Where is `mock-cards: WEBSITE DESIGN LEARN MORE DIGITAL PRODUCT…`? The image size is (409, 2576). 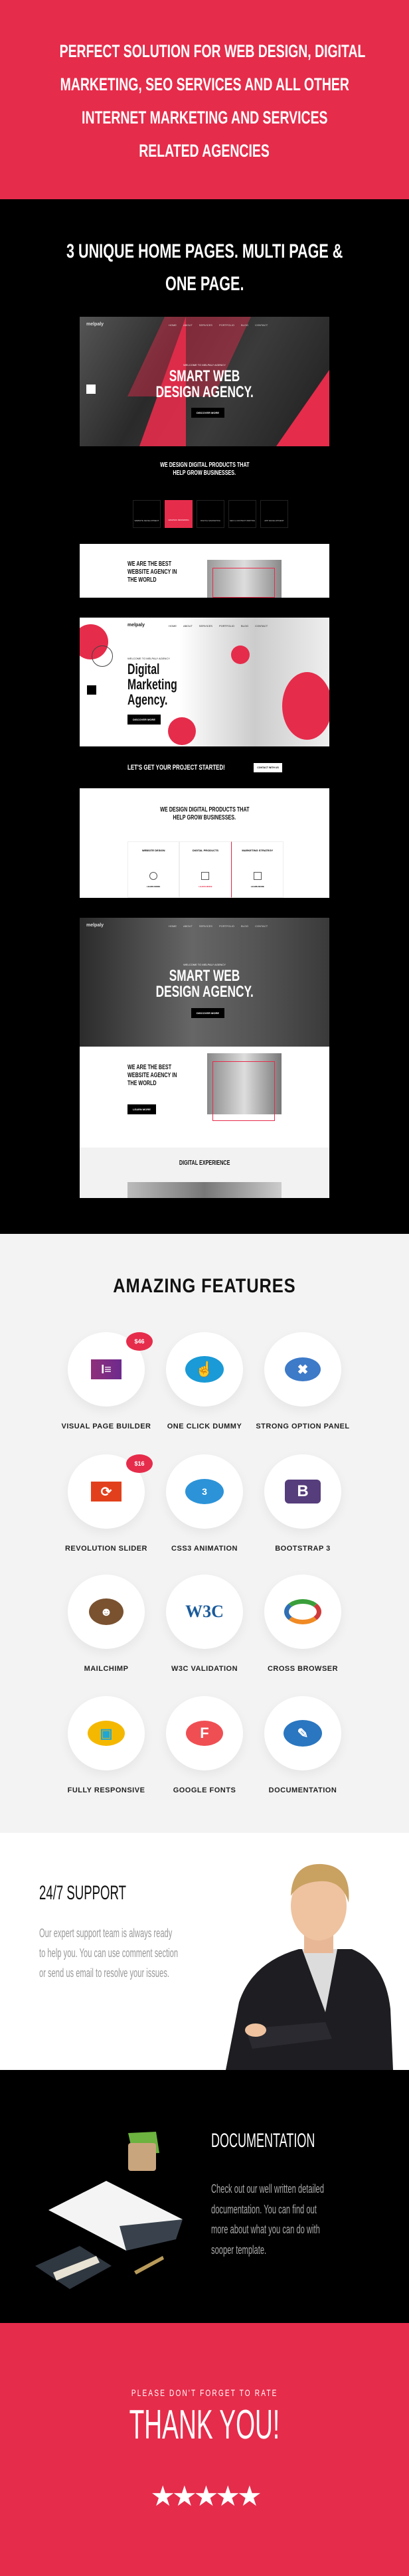
mock-cards: WEBSITE DESIGN LEARN MORE DIGITAL PRODUCT… is located at coordinates (205, 869).